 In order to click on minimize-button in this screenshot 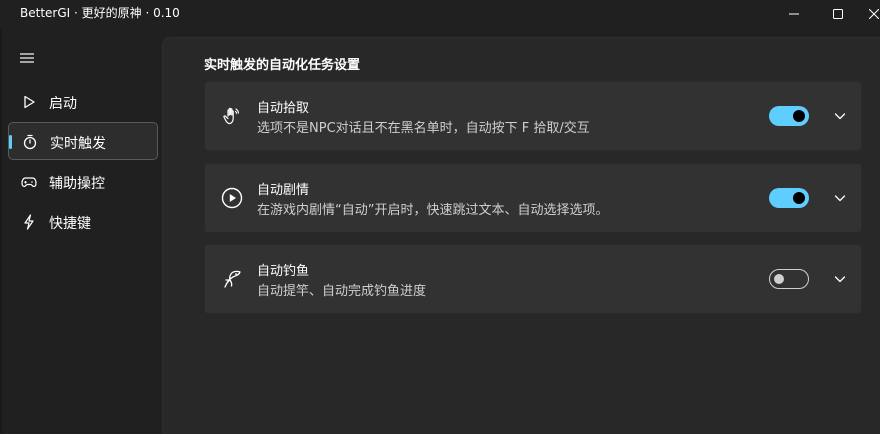, I will do `click(794, 14)`.